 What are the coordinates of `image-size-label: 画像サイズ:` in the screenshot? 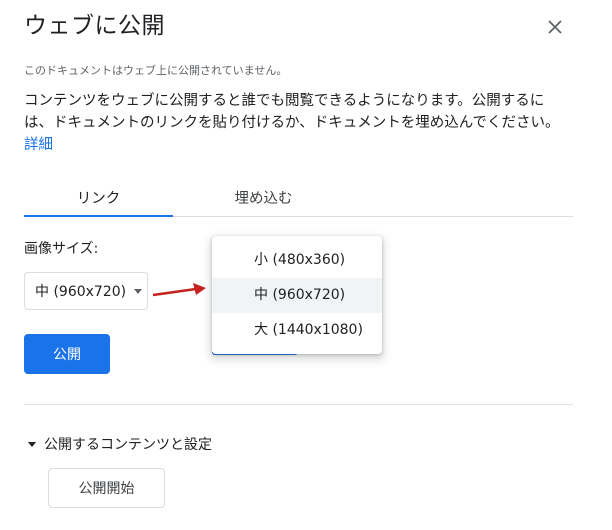 It's located at (61, 249).